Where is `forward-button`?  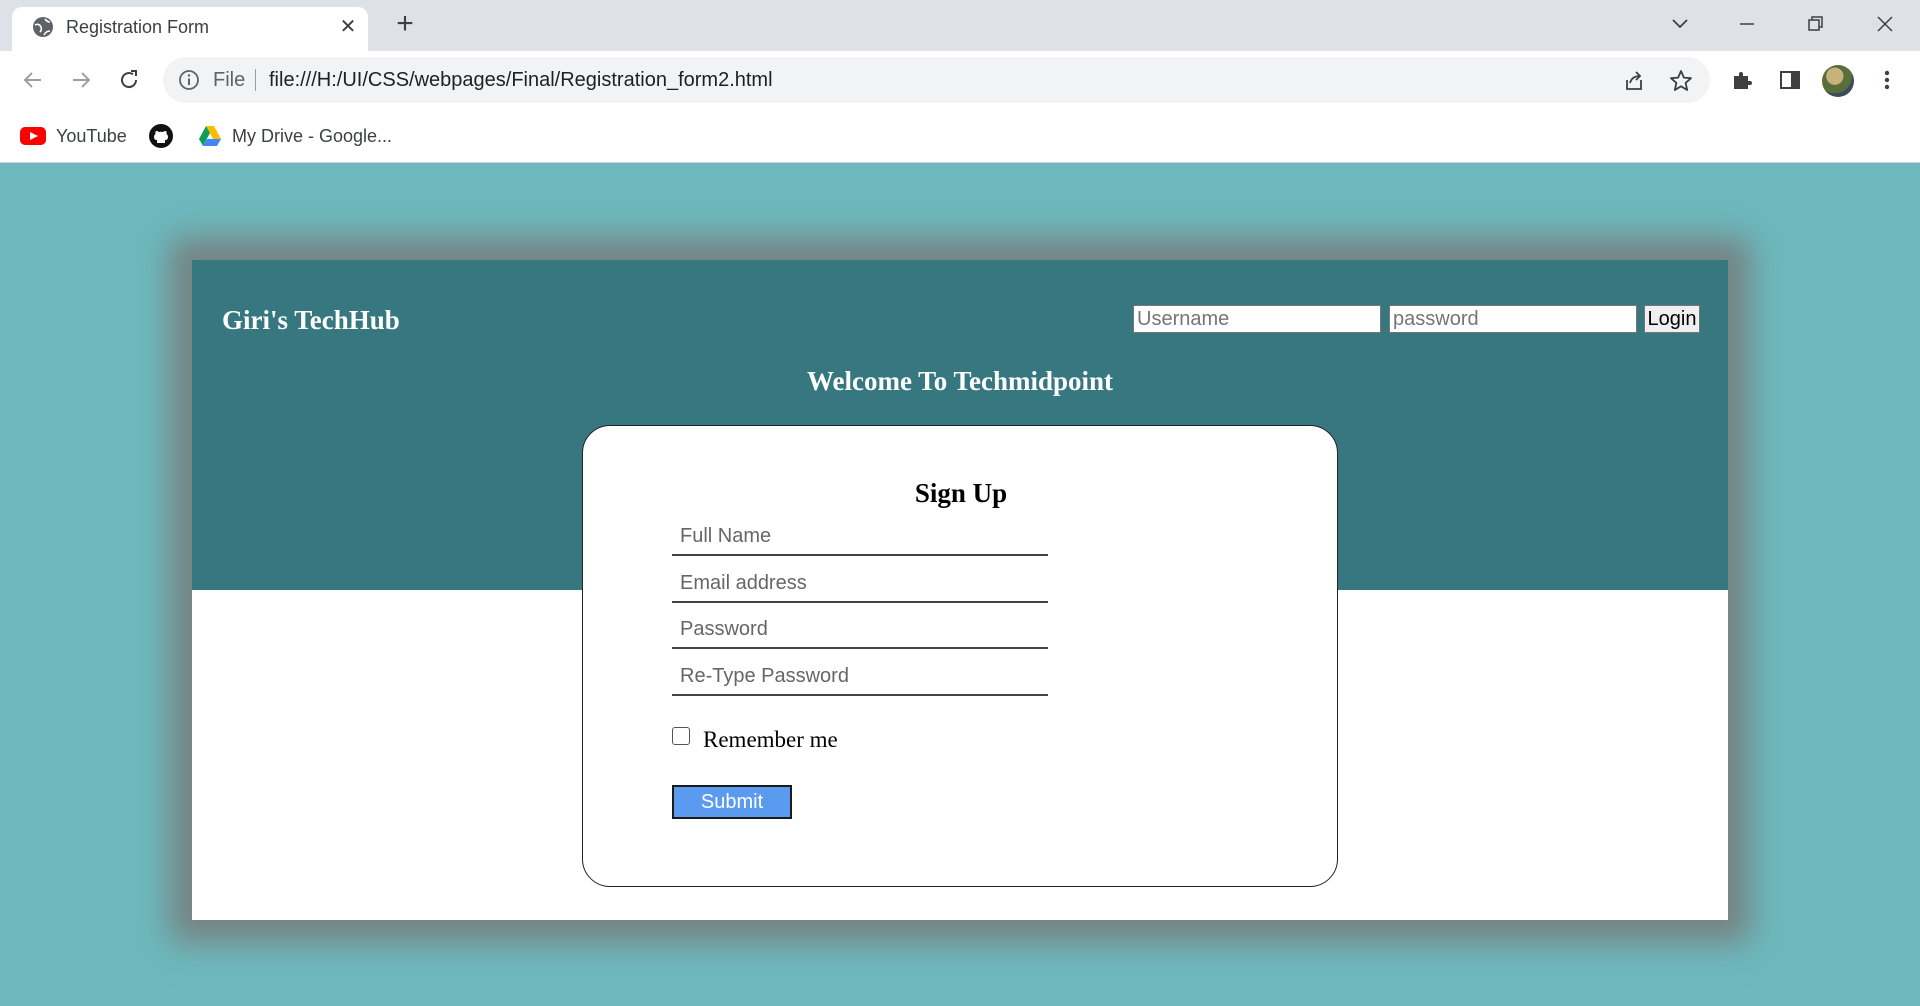
forward-button is located at coordinates (81, 80).